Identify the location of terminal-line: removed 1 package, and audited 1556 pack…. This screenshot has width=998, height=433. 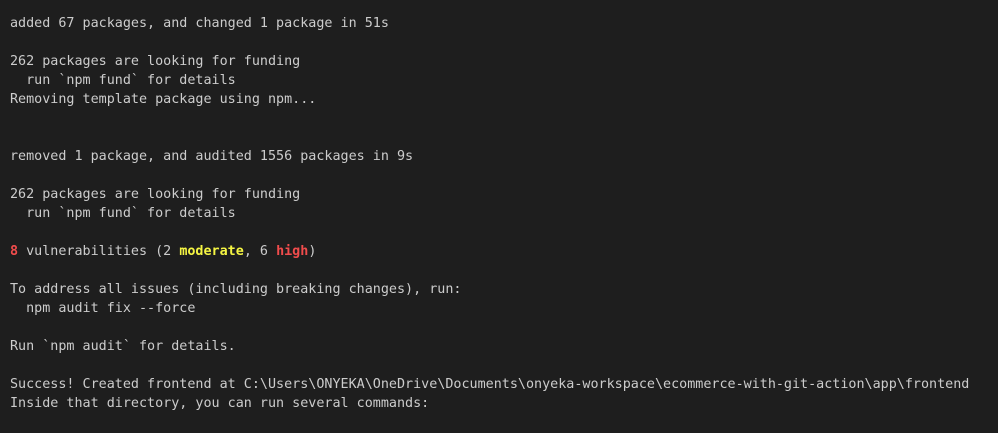
(212, 156).